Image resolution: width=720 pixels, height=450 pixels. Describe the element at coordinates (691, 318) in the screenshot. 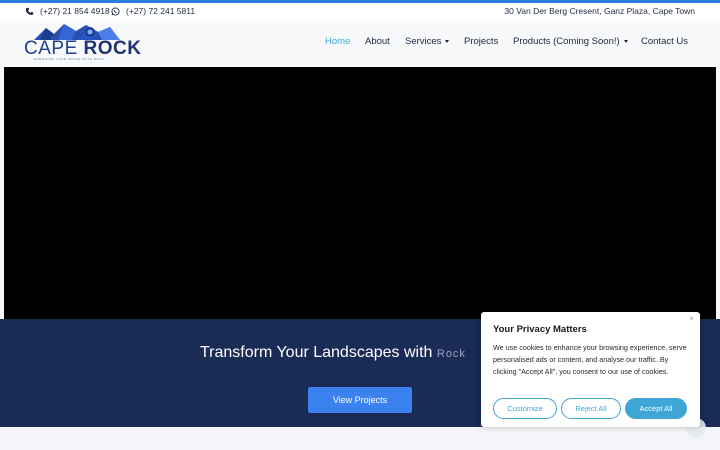

I see `close-icon: ×` at that location.